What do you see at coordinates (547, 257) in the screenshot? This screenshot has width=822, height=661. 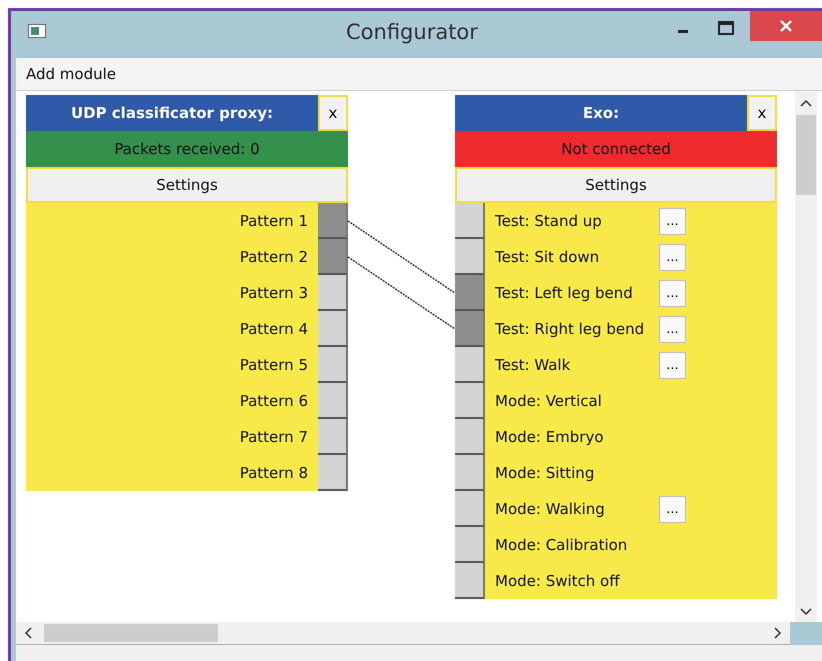 I see `port-label: Test: Sit down` at bounding box center [547, 257].